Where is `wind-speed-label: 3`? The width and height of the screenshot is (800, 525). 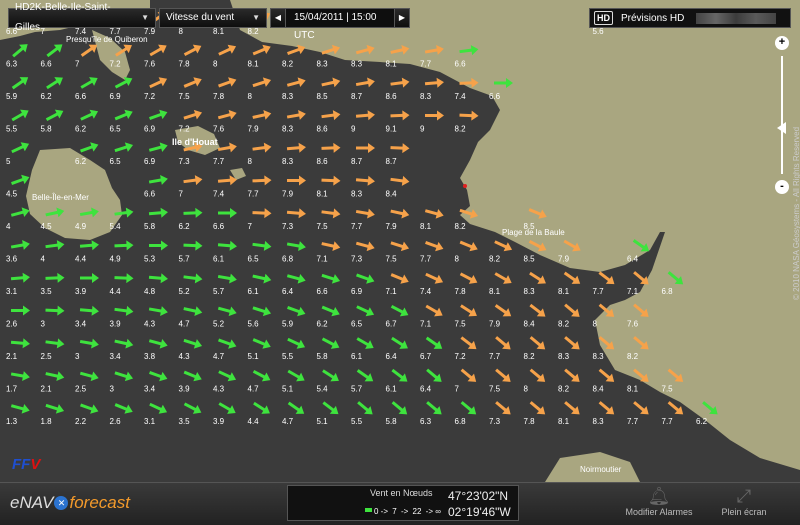 wind-speed-label: 3 is located at coordinates (77, 356).